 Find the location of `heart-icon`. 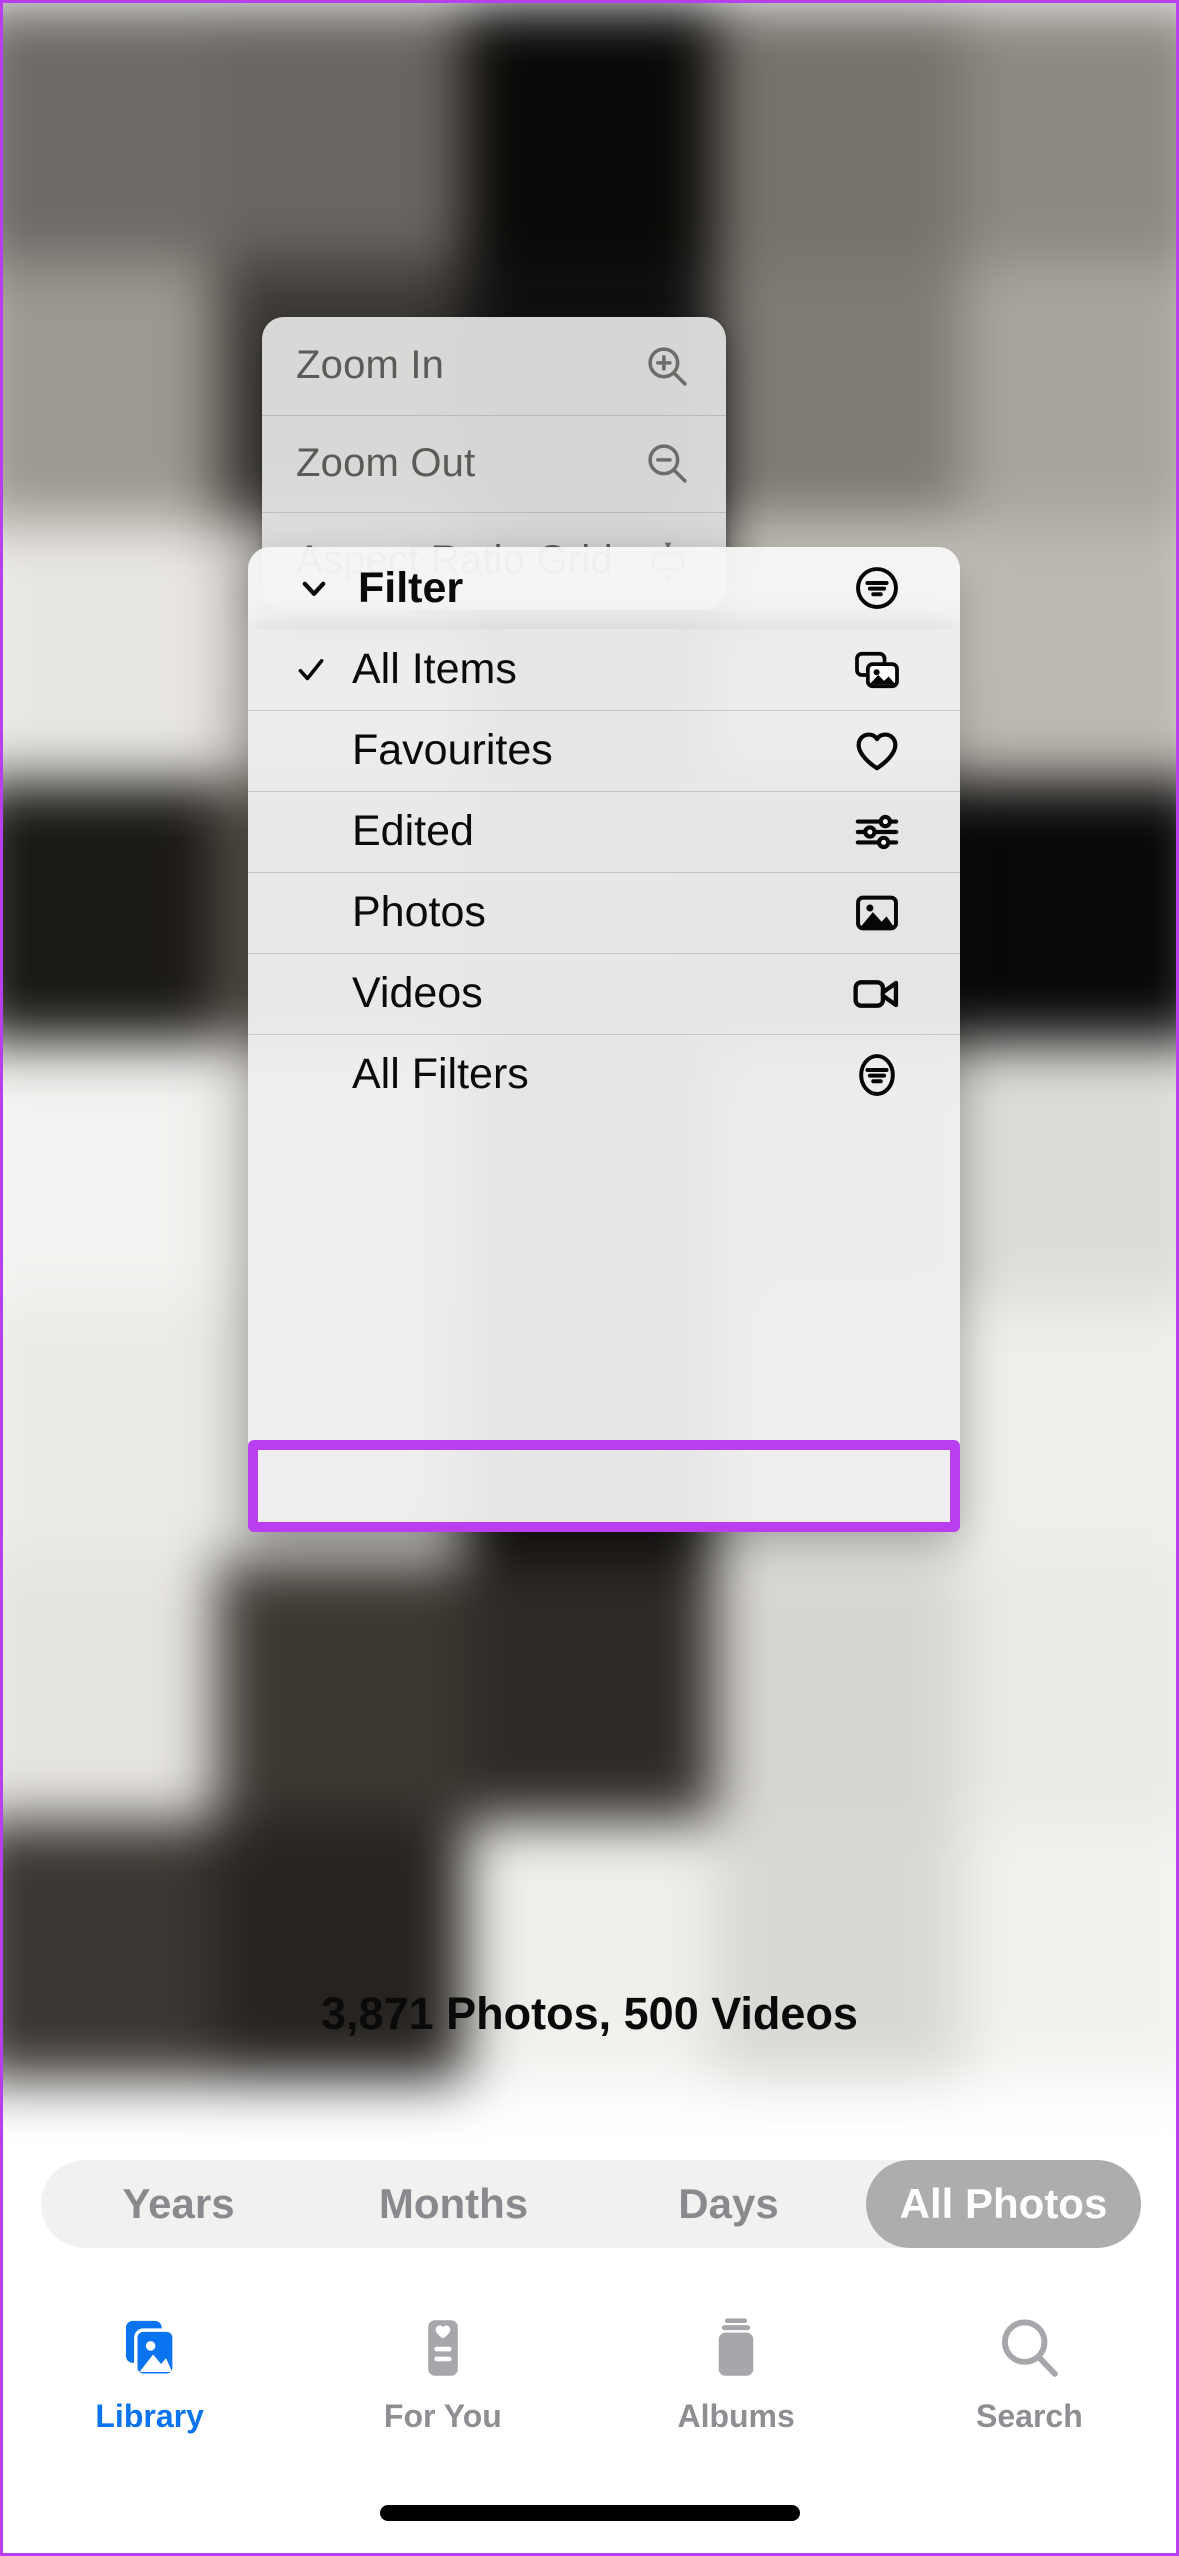

heart-icon is located at coordinates (877, 751).